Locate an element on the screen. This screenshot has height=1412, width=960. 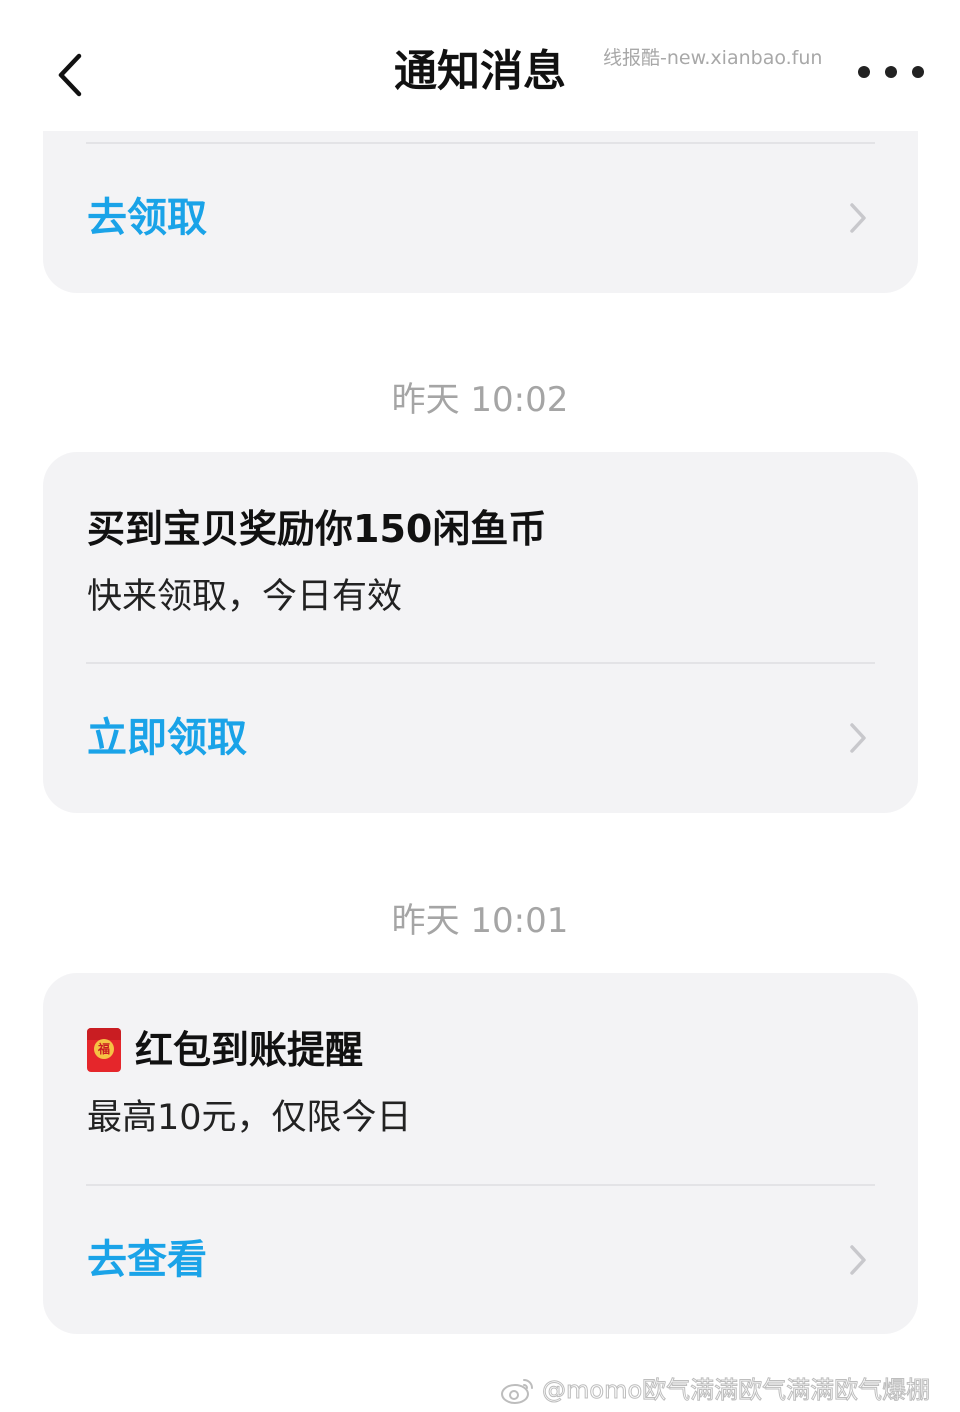
card-title: 福 红包到账提醒 is located at coordinates (225, 1050).